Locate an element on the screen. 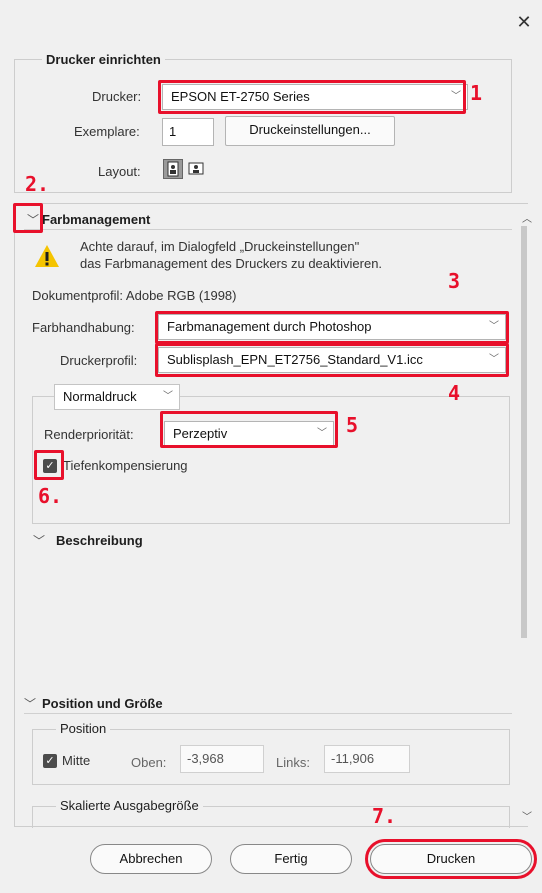  scrollbar-thumb is located at coordinates (524, 432).